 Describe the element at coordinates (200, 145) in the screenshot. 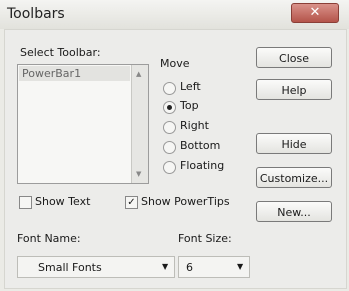

I see `move-bottom-label: Bottom` at that location.